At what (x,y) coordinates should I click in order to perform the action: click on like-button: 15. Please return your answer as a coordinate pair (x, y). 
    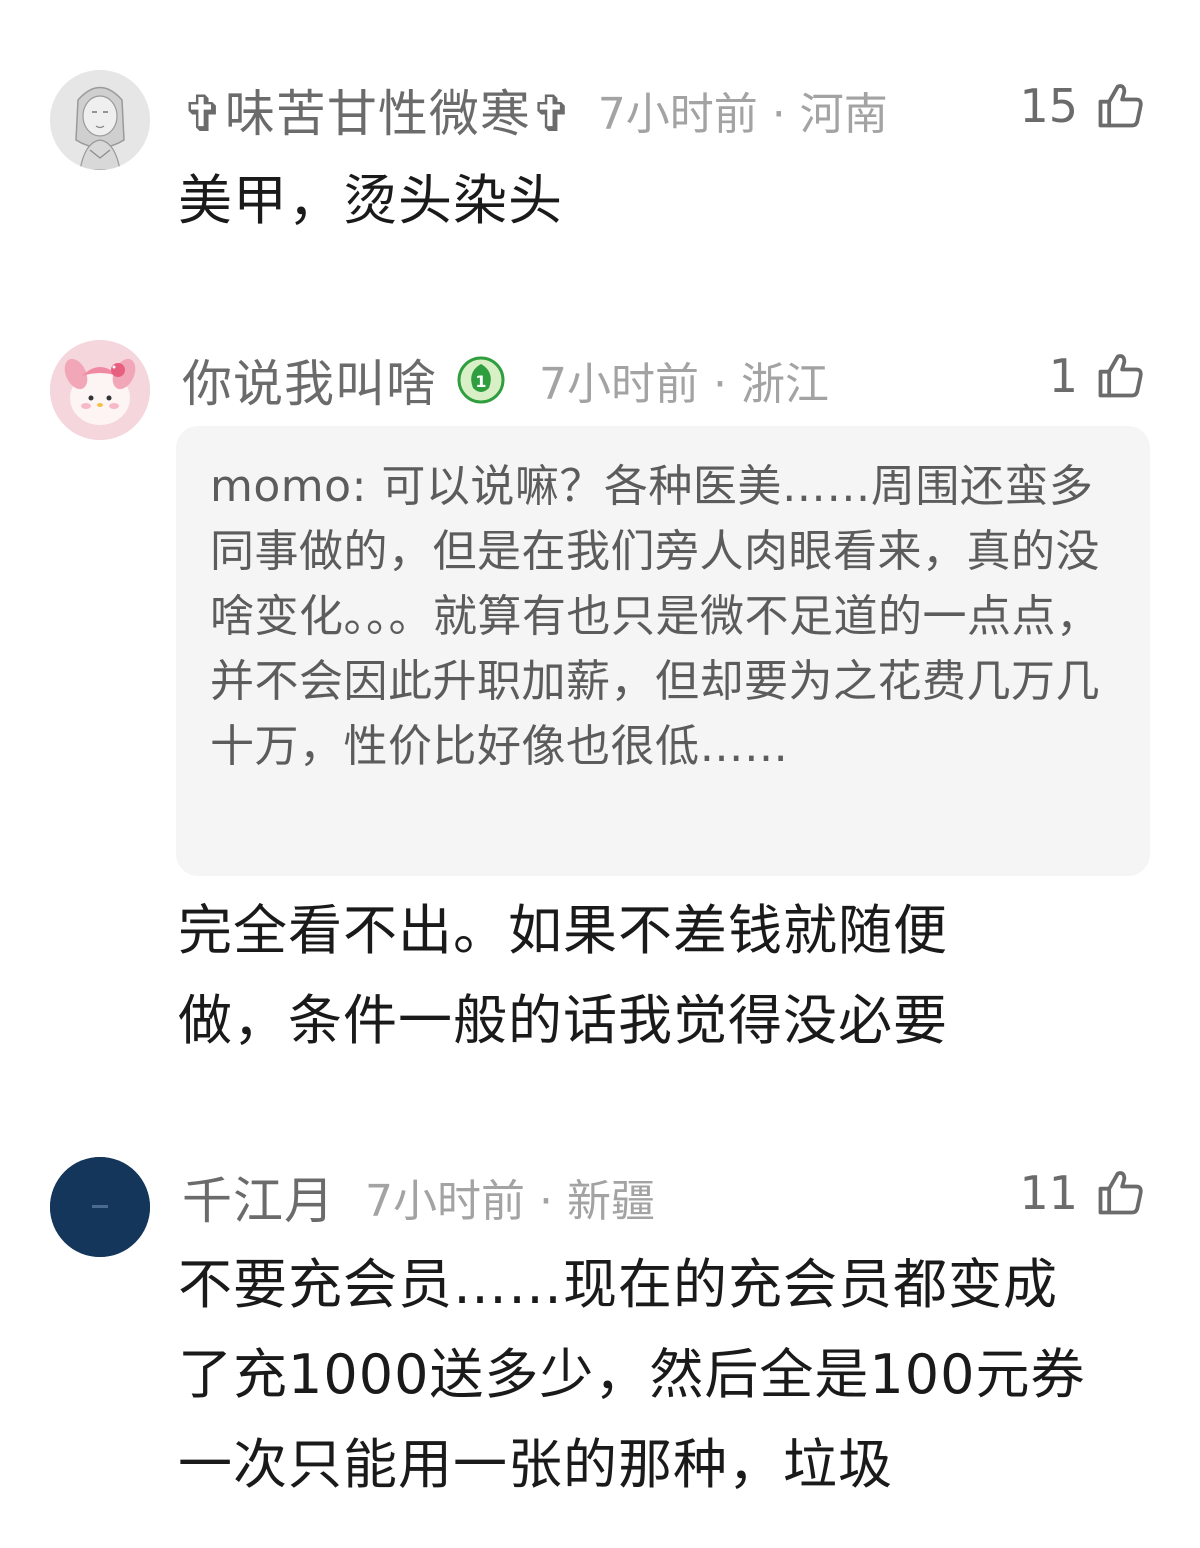
    Looking at the image, I should click on (1082, 106).